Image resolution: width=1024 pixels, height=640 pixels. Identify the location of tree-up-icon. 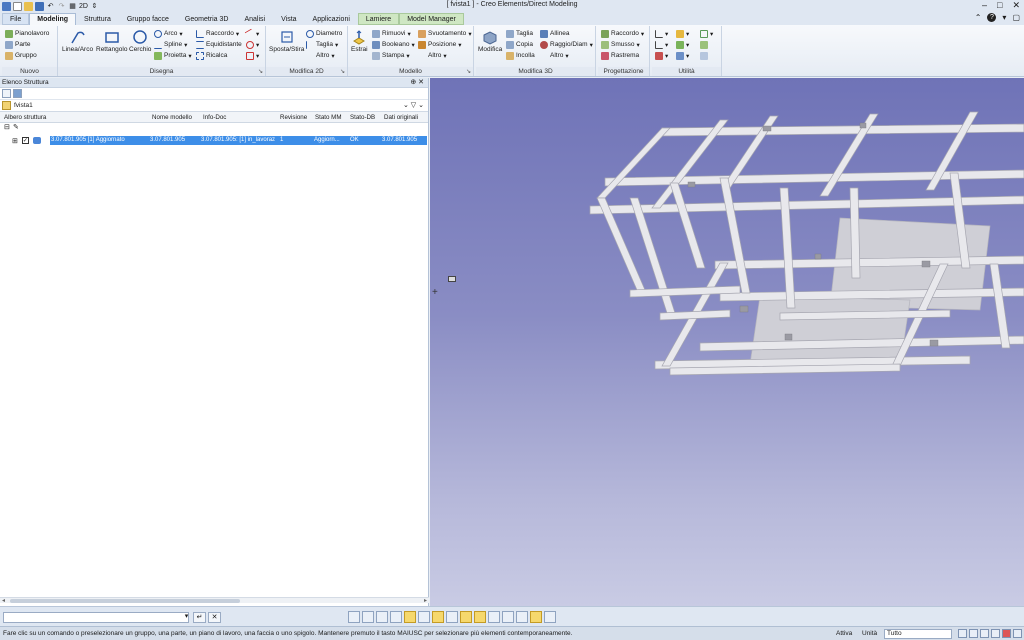
(6, 93).